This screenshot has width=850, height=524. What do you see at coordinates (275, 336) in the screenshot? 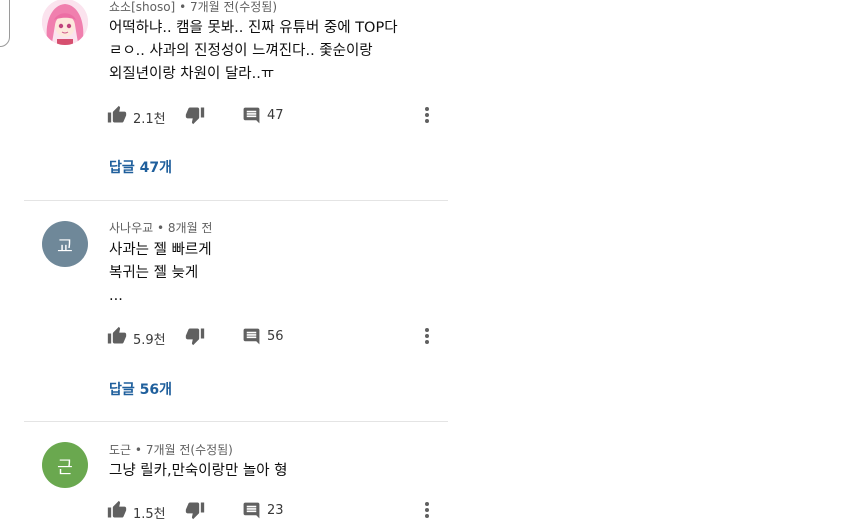
I see `reply-count: 56` at bounding box center [275, 336].